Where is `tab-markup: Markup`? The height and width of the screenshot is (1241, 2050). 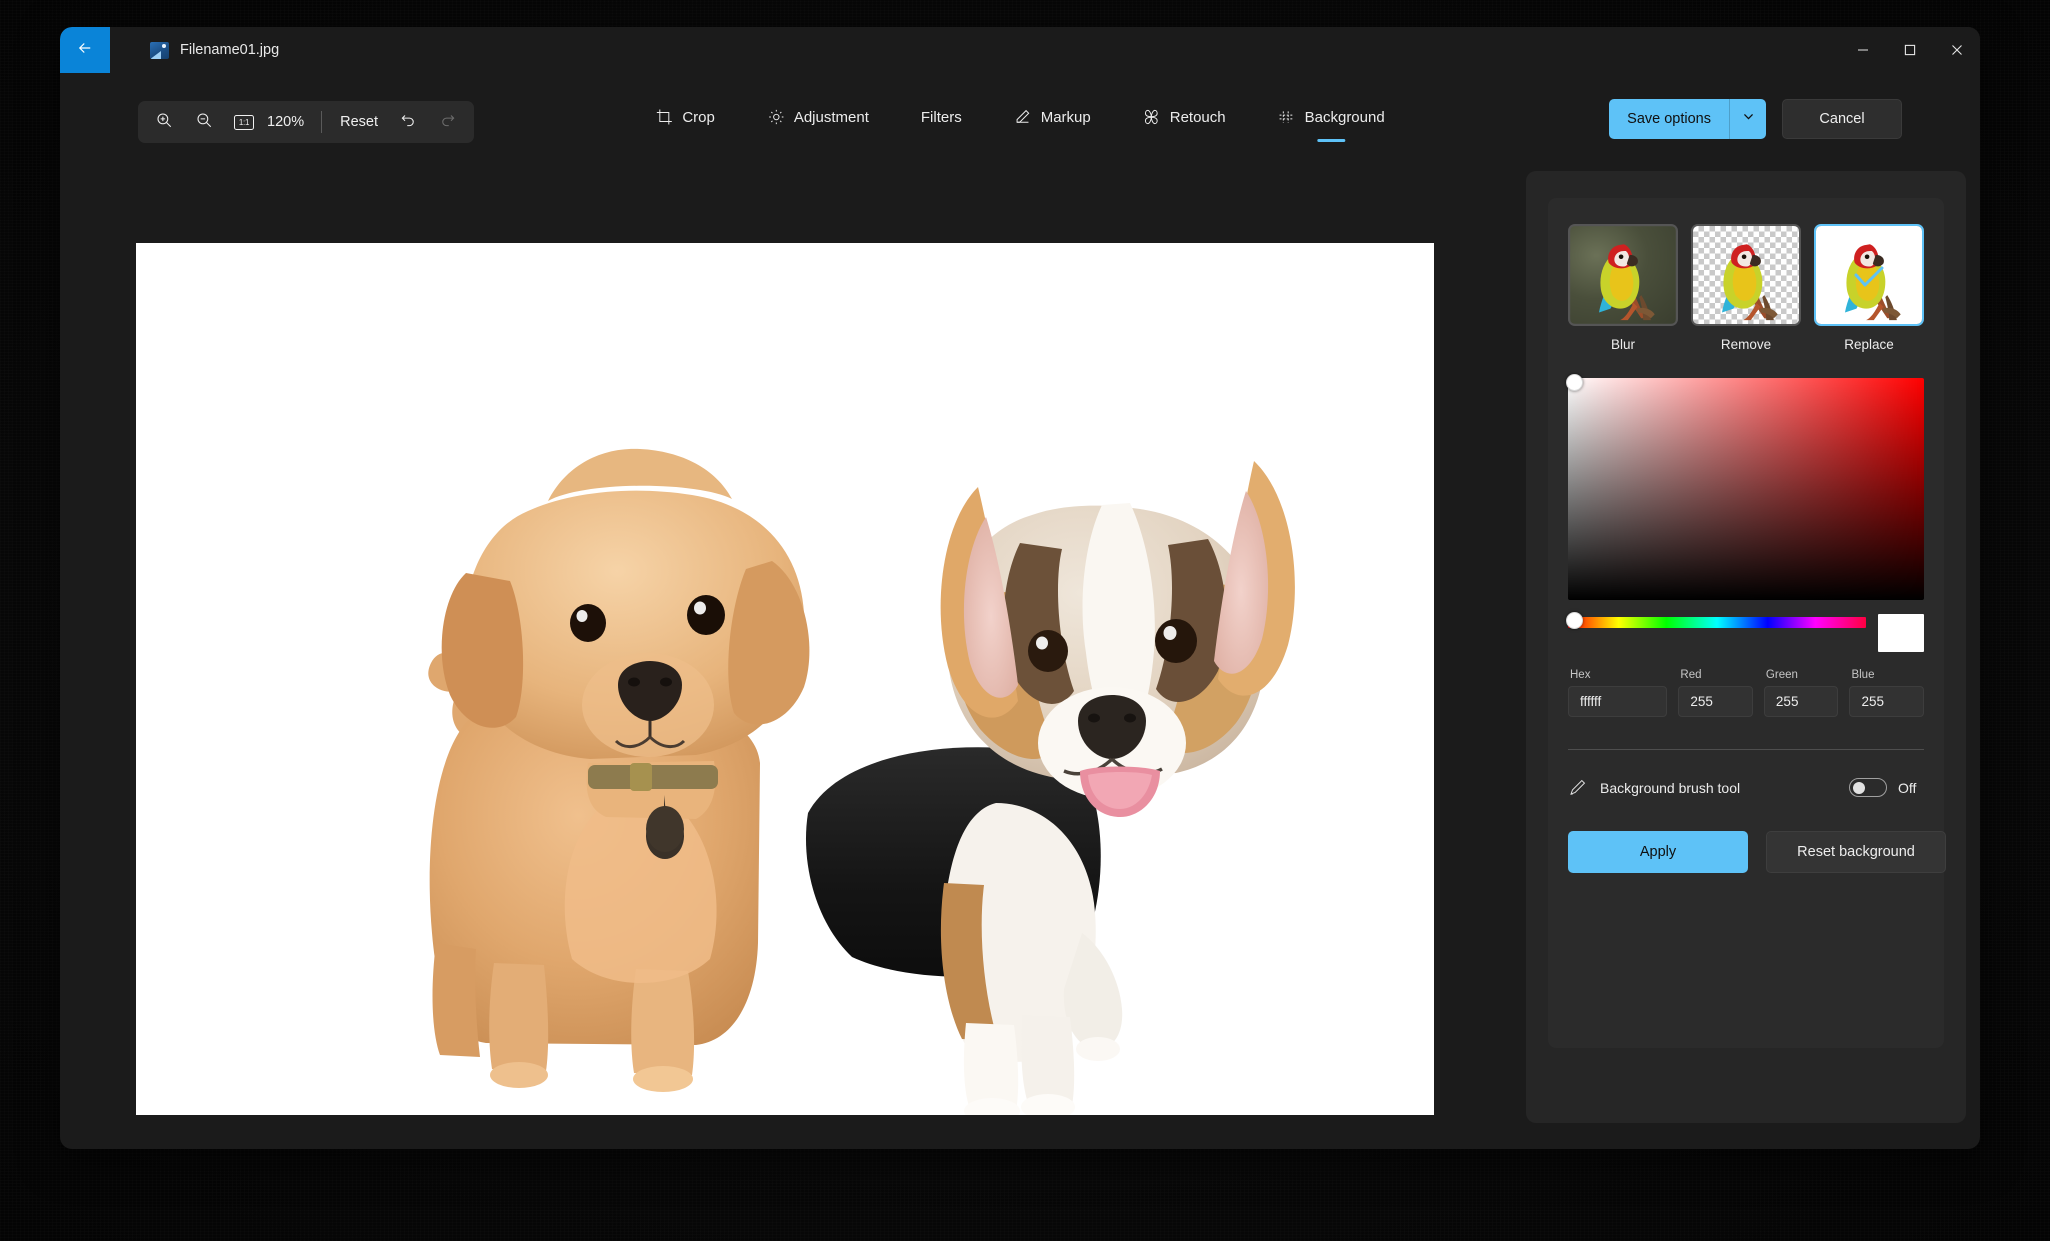 tab-markup: Markup is located at coordinates (1052, 117).